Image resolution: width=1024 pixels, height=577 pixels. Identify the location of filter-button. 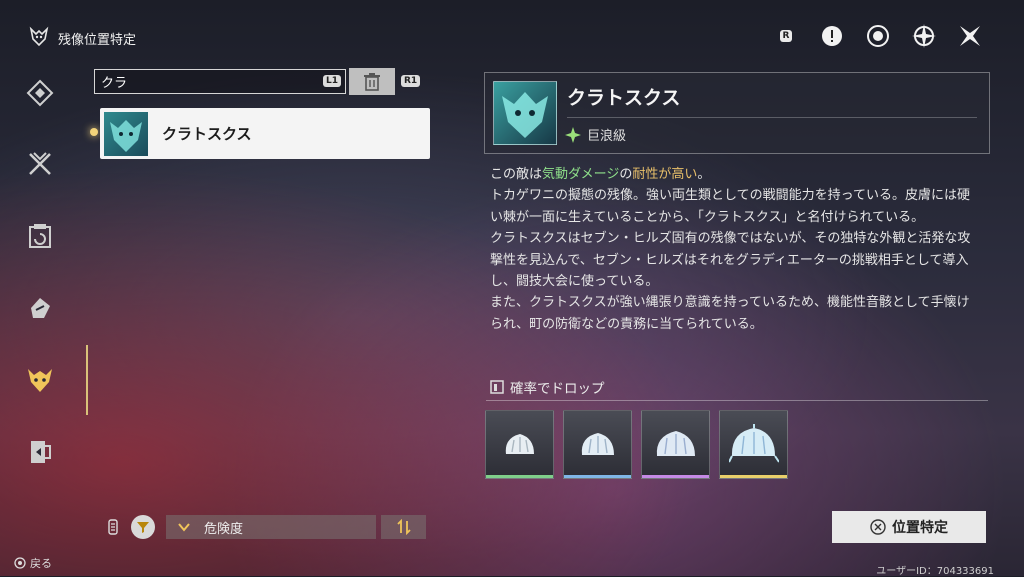
(143, 527).